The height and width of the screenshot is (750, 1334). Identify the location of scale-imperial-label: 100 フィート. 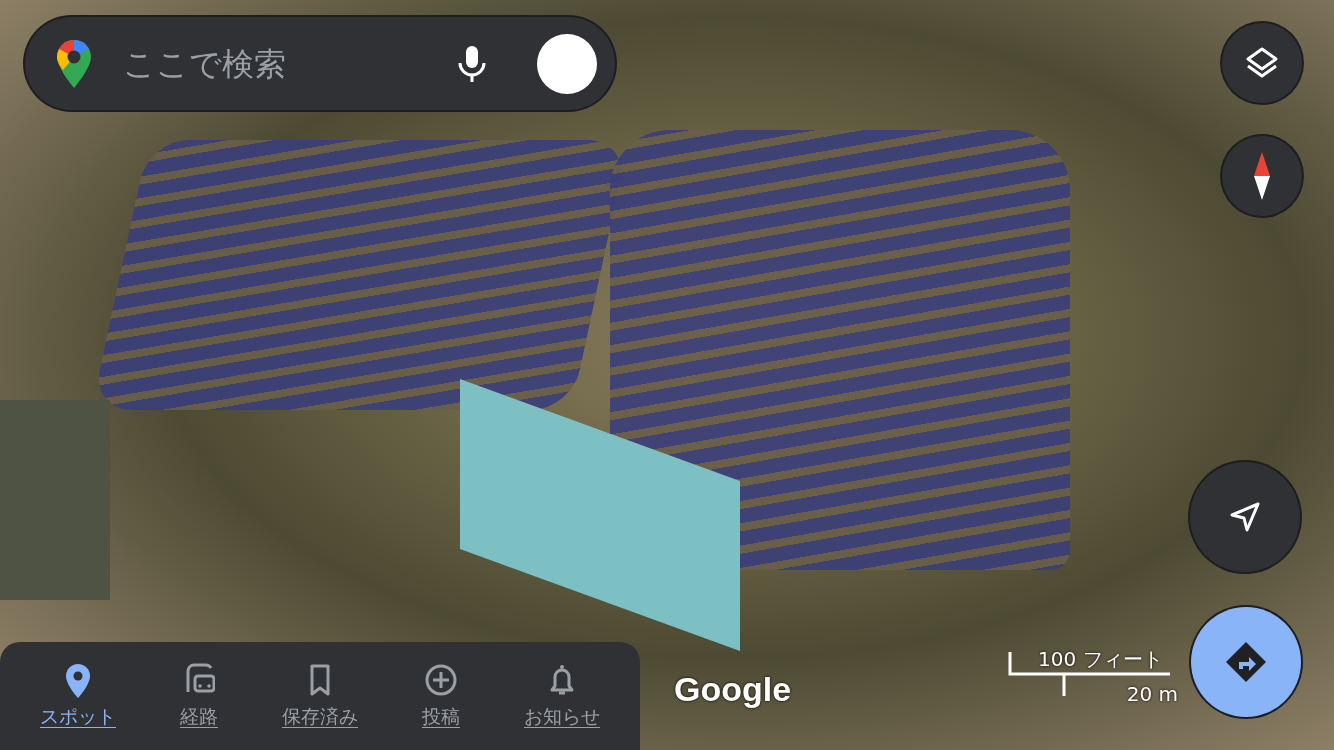
(1100, 659).